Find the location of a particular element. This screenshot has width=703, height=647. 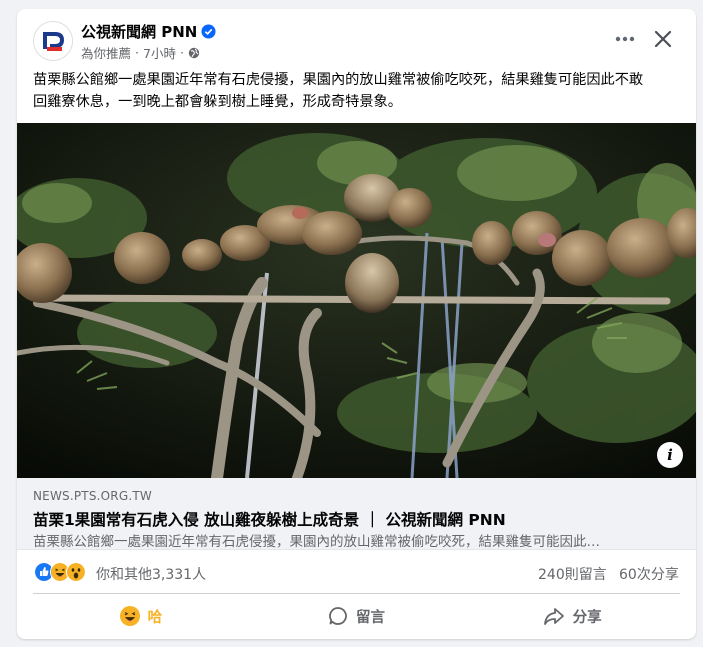

wow-reaction-icon is located at coordinates (76, 572).